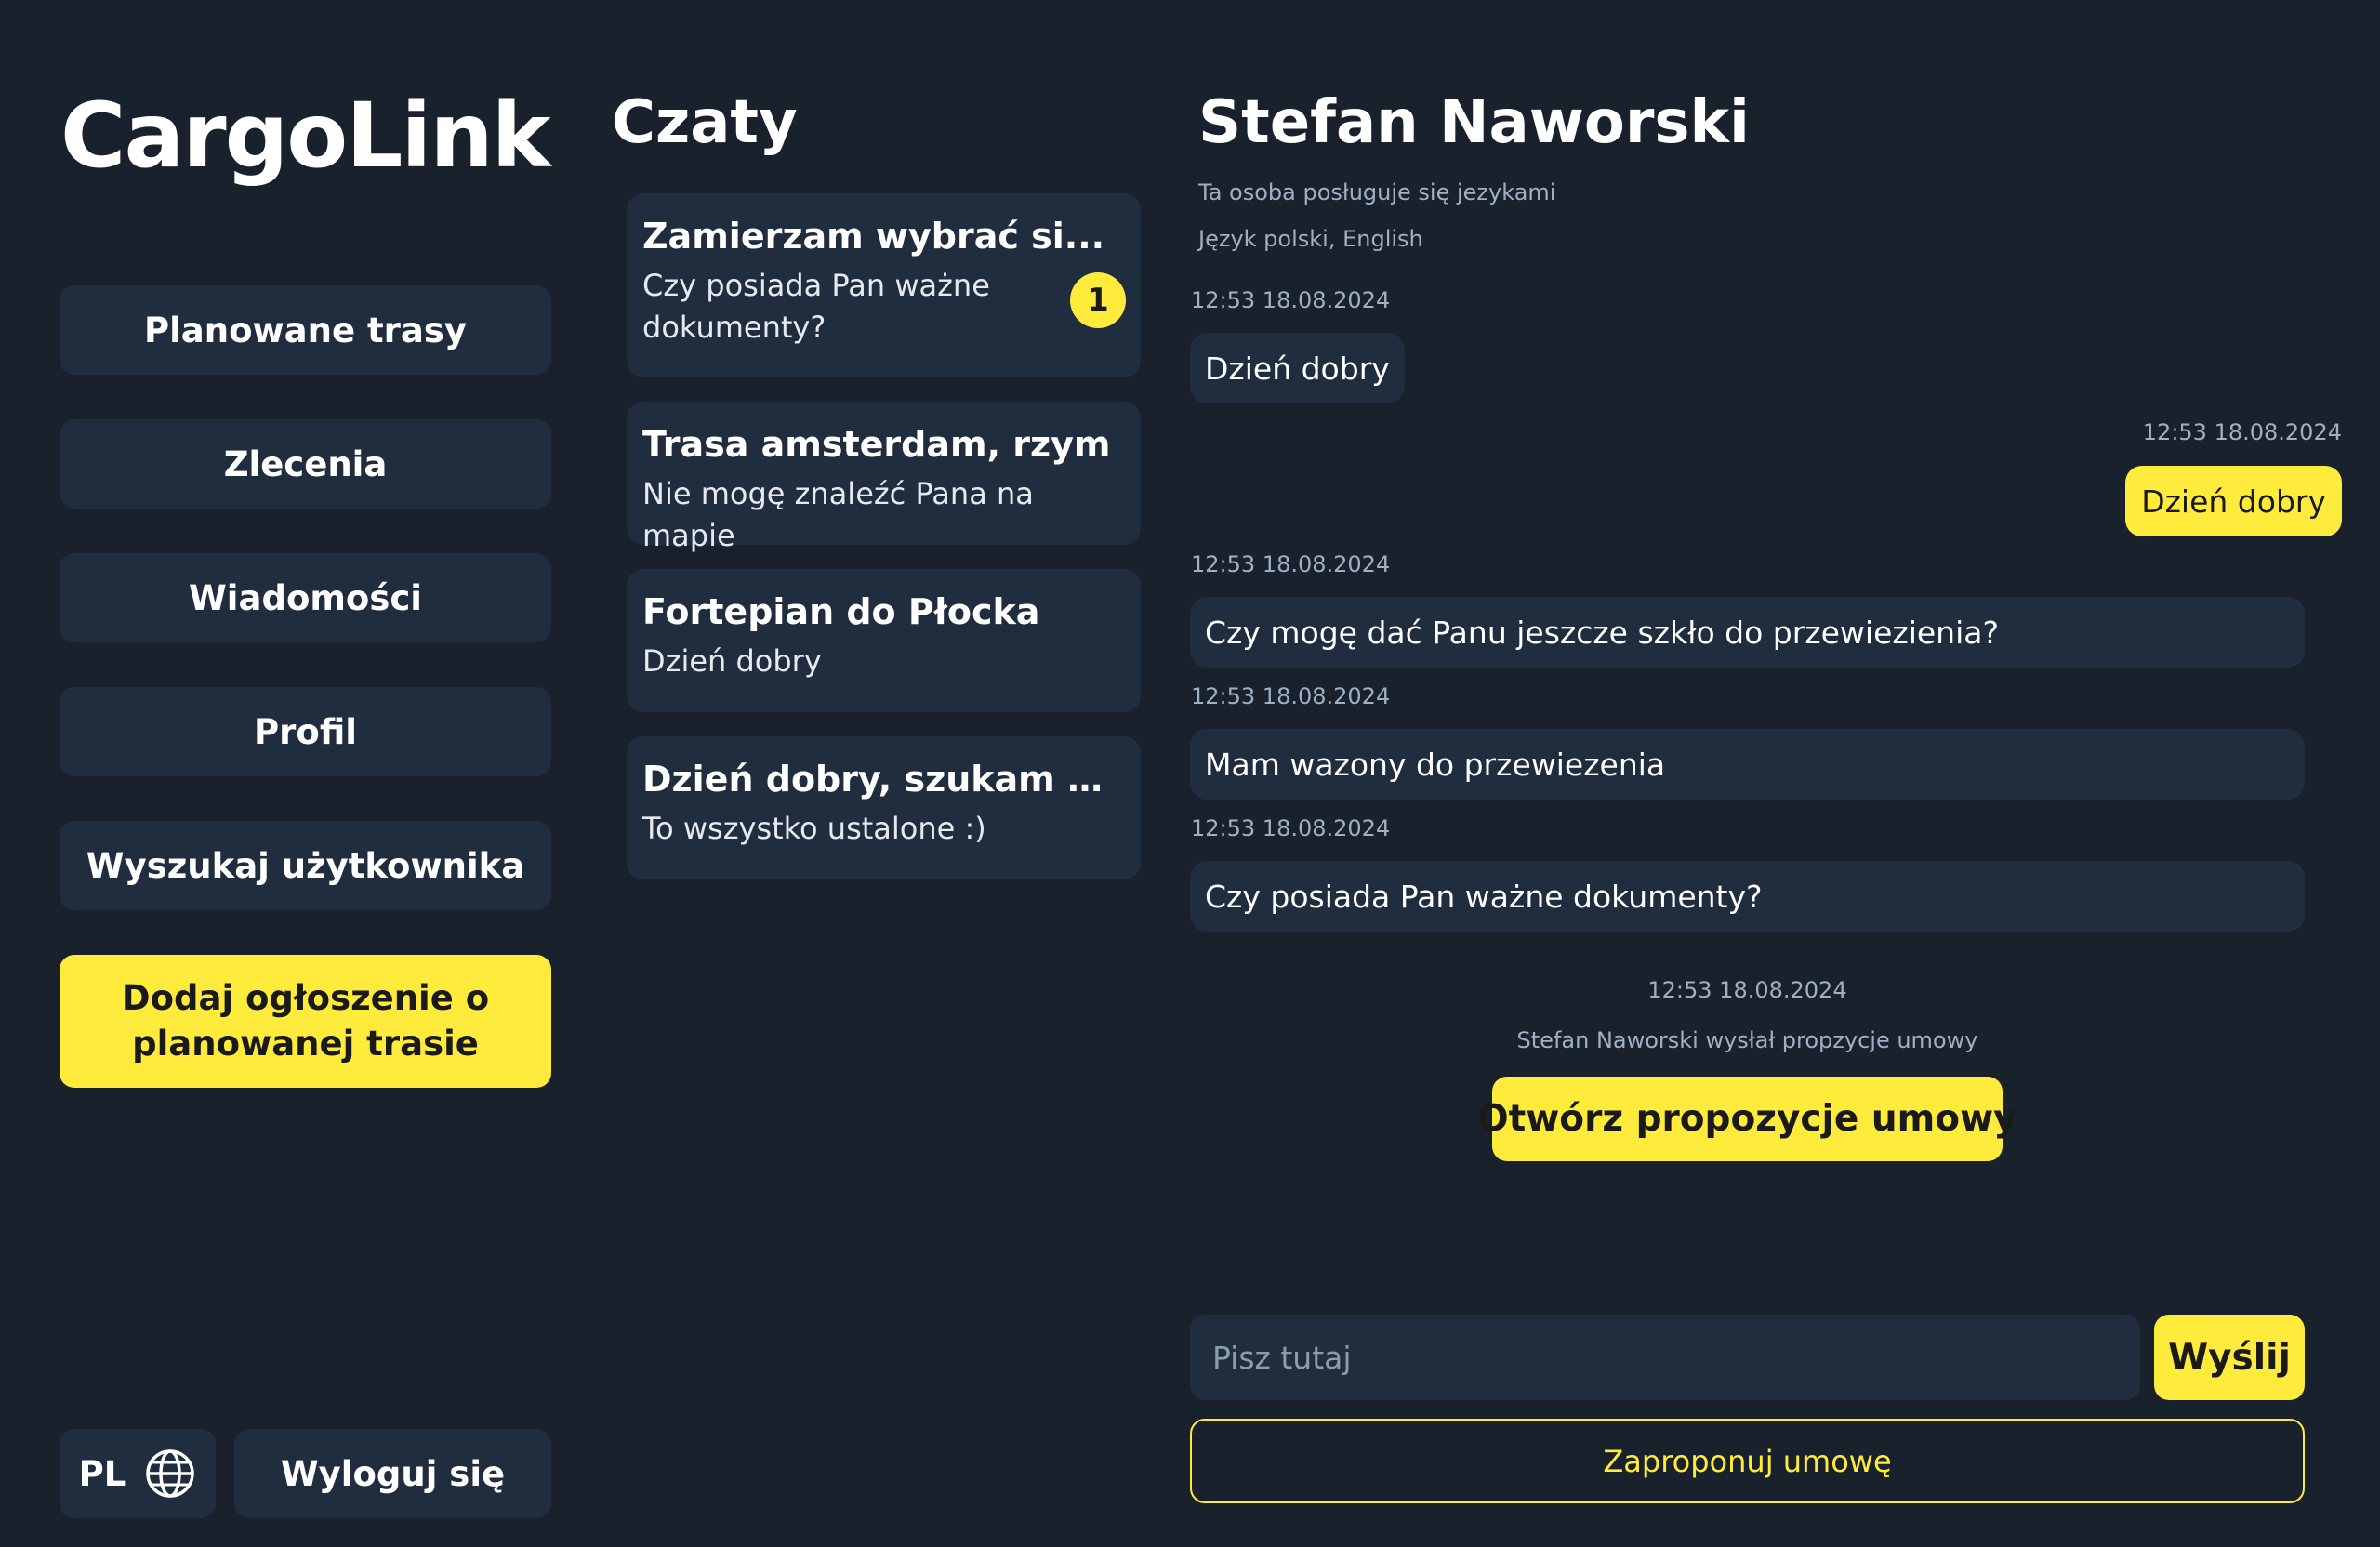 This screenshot has height=1547, width=2380. I want to click on outgoing-message: Dzień dobry, so click(2233, 501).